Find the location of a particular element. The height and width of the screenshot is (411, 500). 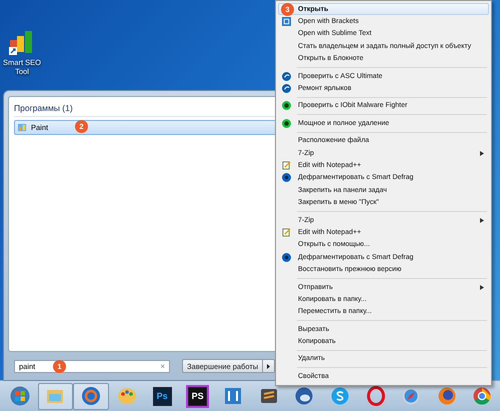

photoshop-logo: Ps is located at coordinates (162, 396).